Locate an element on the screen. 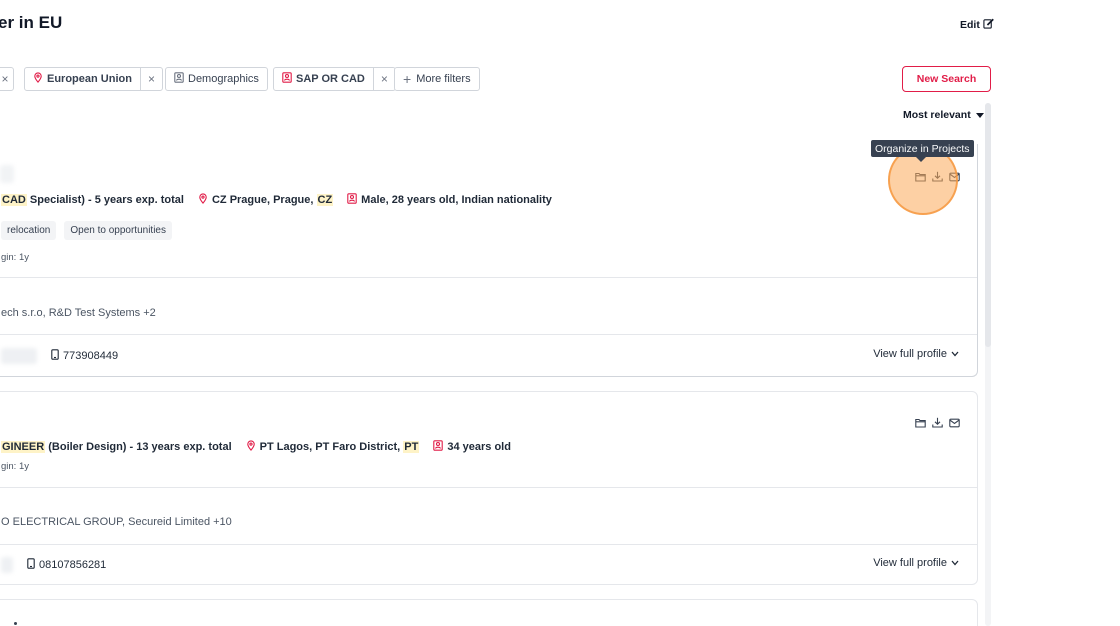  candidate-contact-row: 08107856281 is located at coordinates (53, 565).